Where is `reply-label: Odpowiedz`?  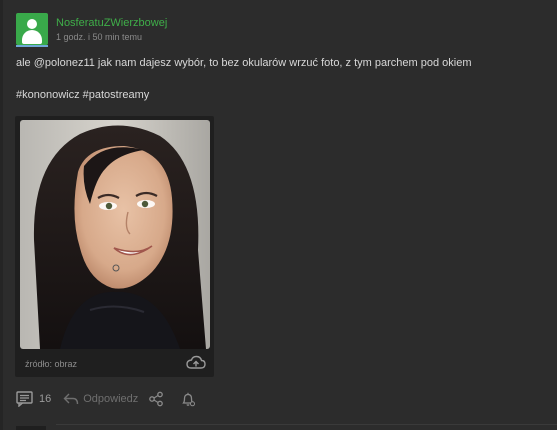 reply-label: Odpowiedz is located at coordinates (111, 399).